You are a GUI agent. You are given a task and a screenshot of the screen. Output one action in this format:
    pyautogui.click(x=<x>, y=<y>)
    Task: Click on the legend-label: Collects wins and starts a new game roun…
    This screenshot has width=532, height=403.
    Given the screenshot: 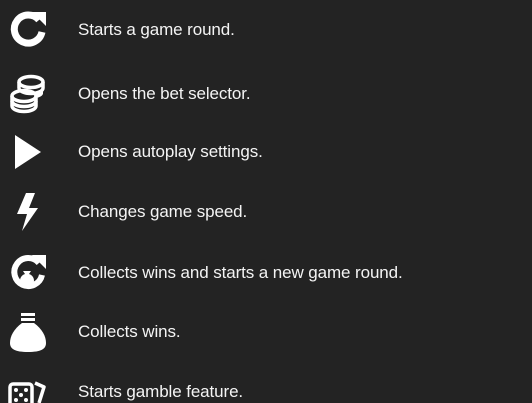 What is the action you would take?
    pyautogui.click(x=240, y=272)
    